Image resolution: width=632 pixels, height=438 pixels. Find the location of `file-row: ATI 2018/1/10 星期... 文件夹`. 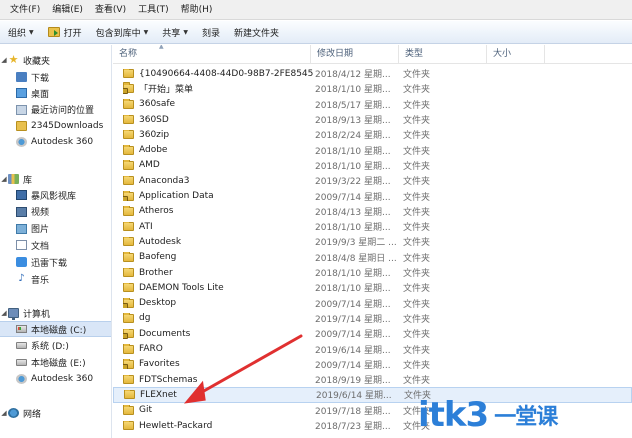

file-row: ATI 2018/1/10 星期... 文件夹 is located at coordinates (372, 226).